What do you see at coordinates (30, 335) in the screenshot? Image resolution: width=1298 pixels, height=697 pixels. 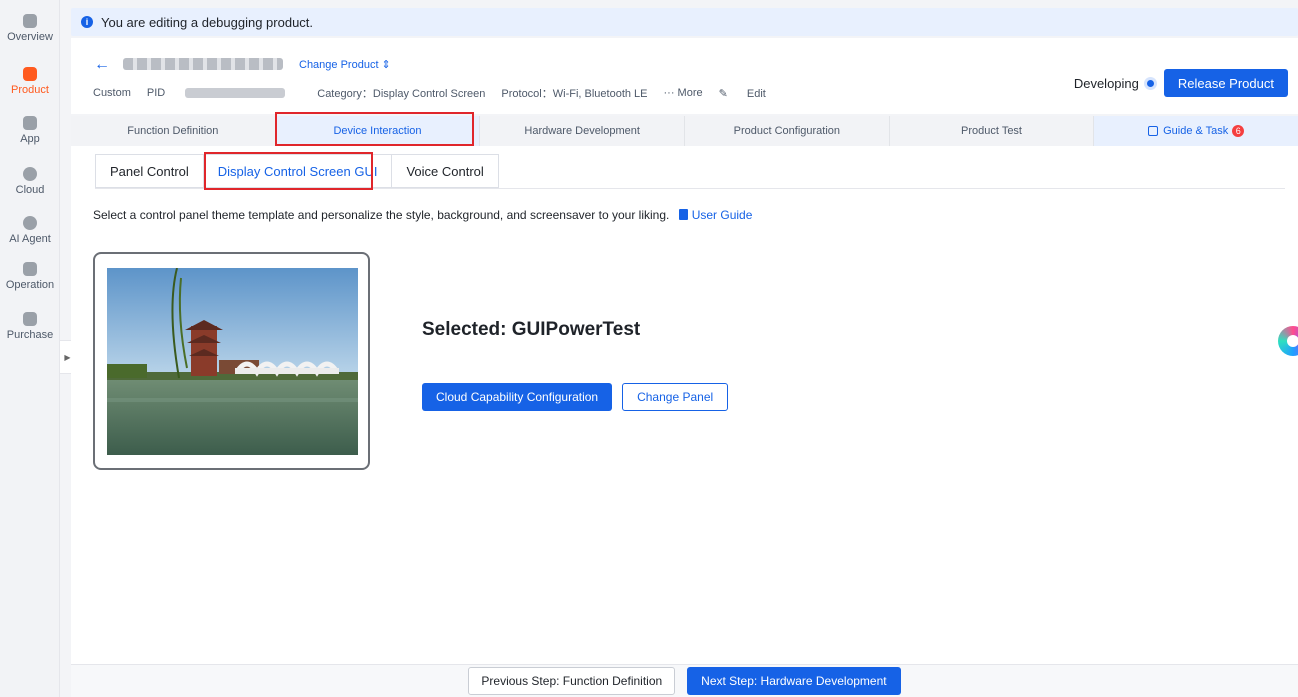 I see `nav-item-label: Purchase` at bounding box center [30, 335].